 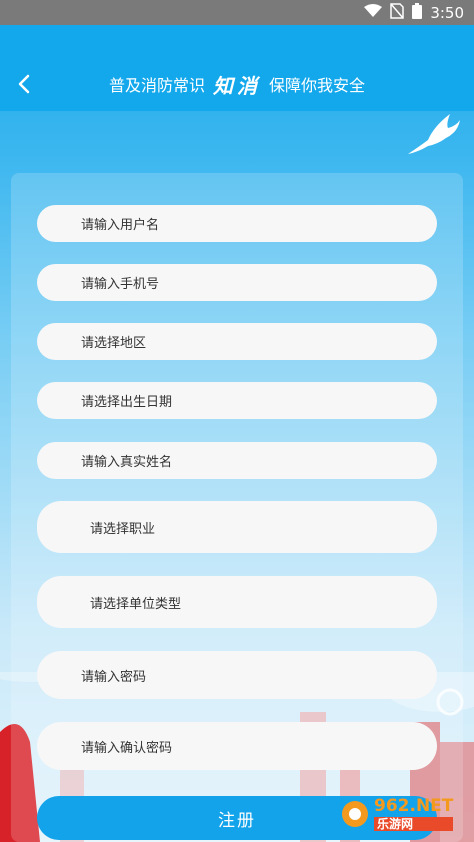 I want to click on region-placeholder: 请选择地区, so click(x=114, y=343).